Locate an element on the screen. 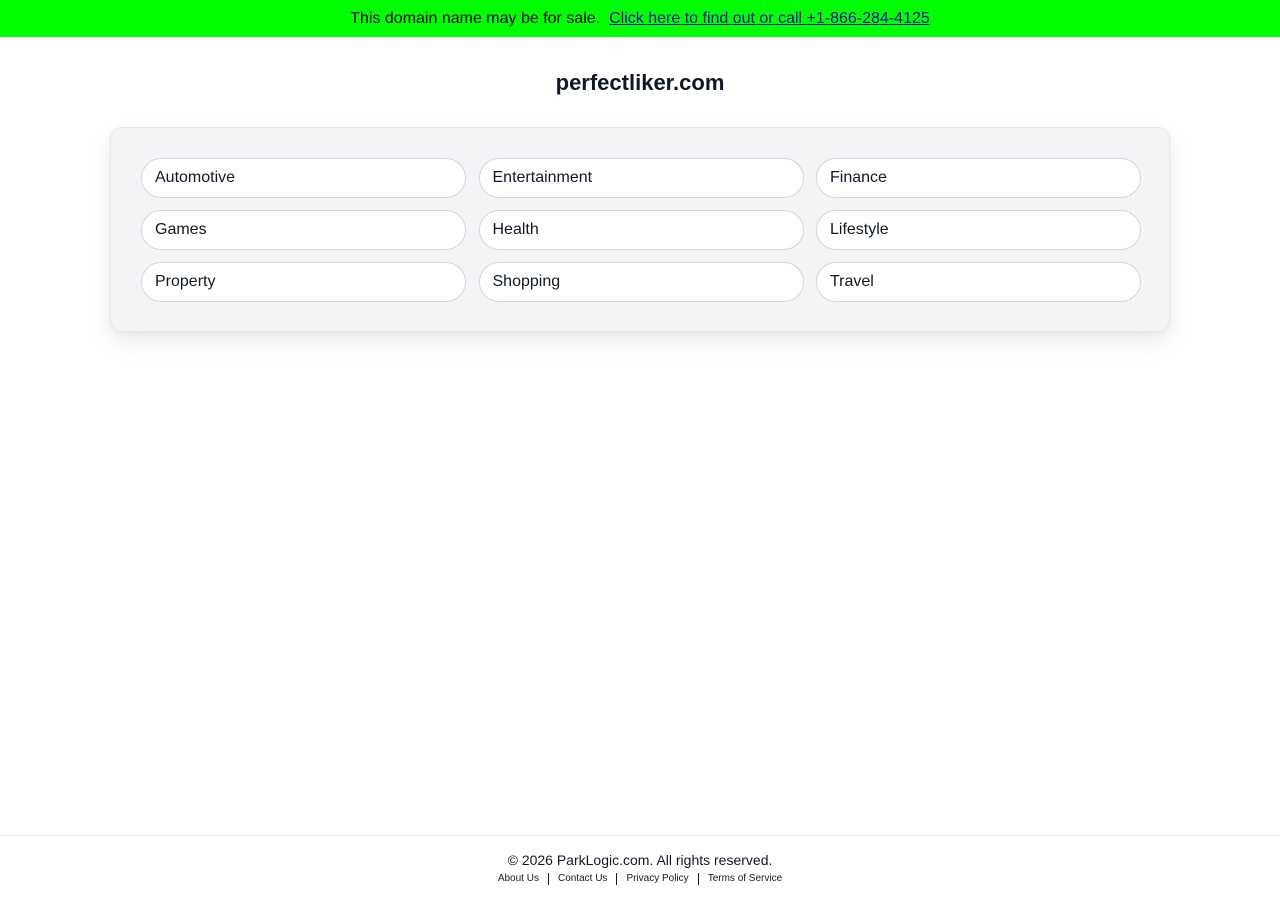 The height and width of the screenshot is (900, 1280). footer-link-privacy-policy: Privacy Policy is located at coordinates (657, 879).